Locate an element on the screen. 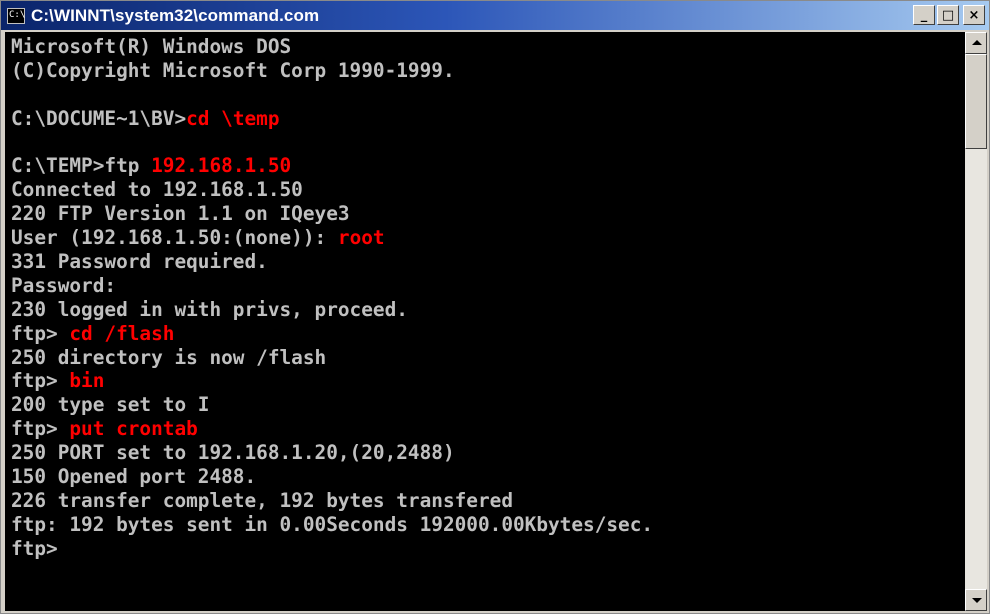  console-output-text: C:\TEMP>ftp is located at coordinates (81, 166).